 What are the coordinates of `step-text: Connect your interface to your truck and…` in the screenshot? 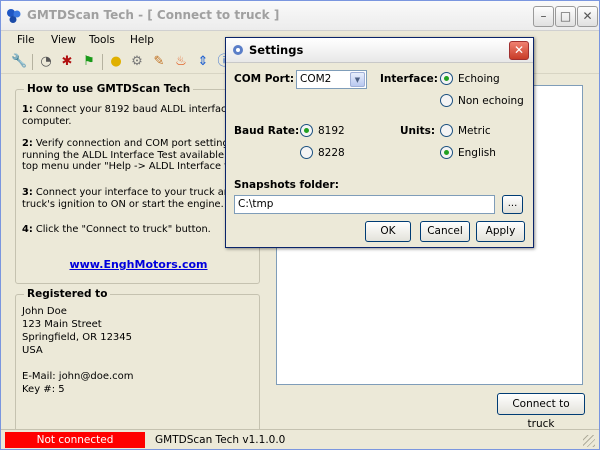 It's located at (135, 198).